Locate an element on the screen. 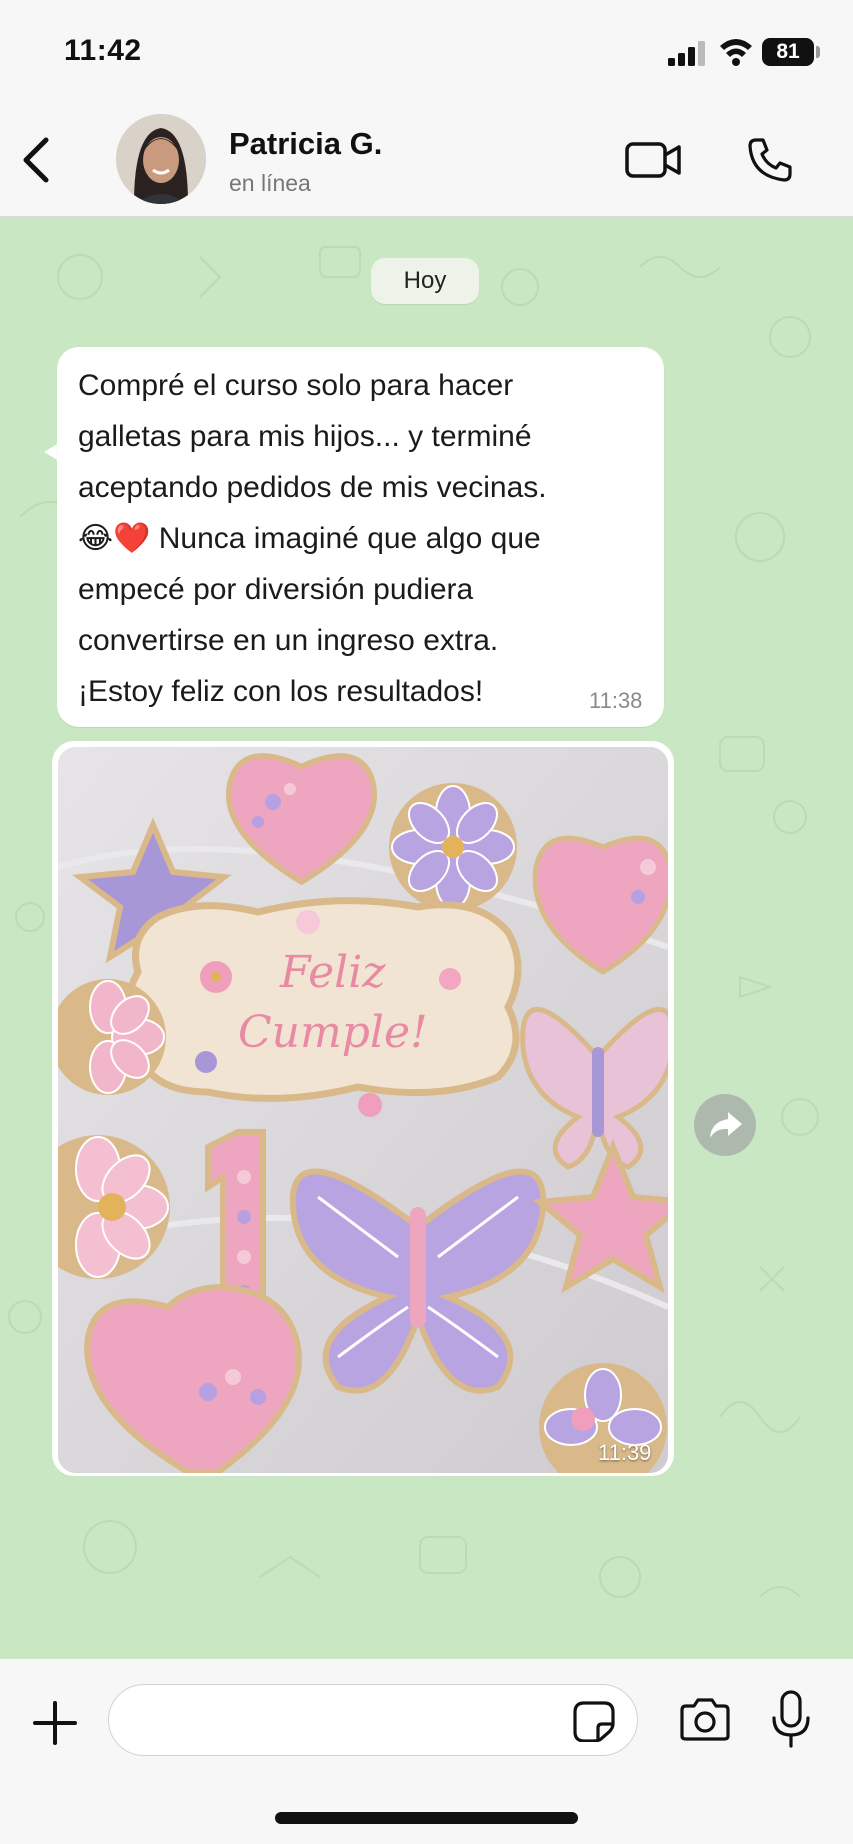 The image size is (853, 1844). message-line: aceptando pedidos de mis vecinas. is located at coordinates (312, 487).